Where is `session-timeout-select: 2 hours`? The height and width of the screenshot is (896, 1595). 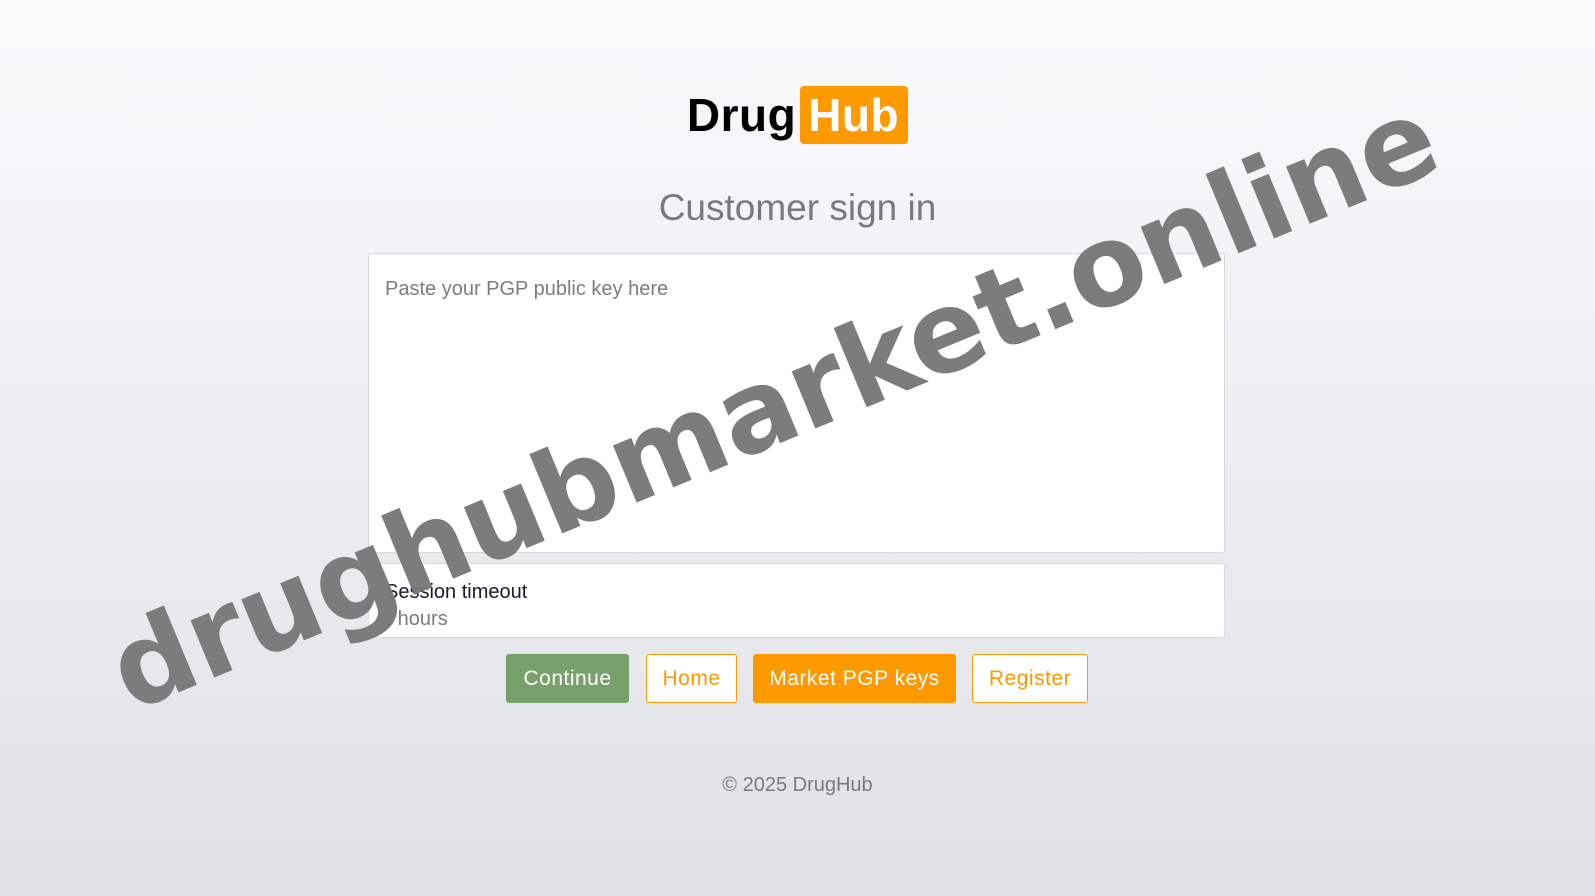
session-timeout-select: 2 hours is located at coordinates (414, 619).